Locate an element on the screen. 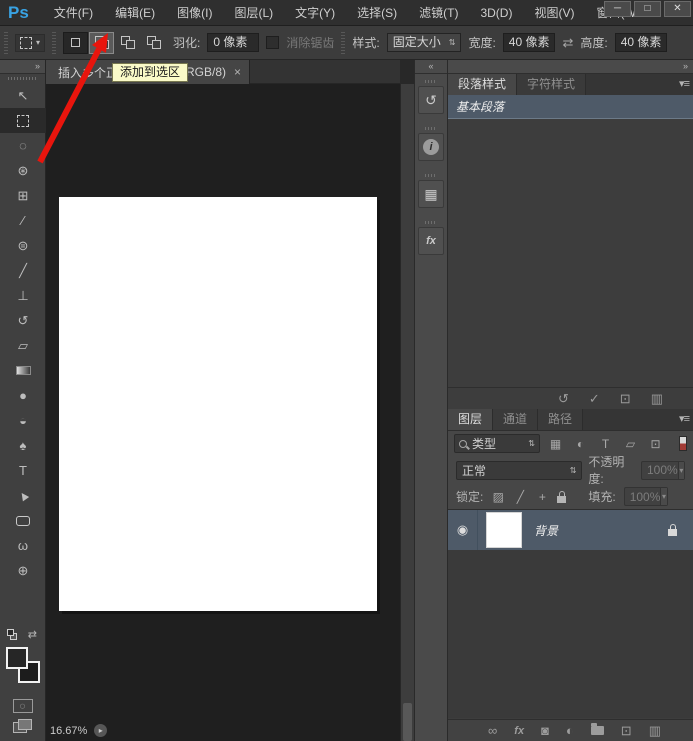  lock-transparent-pixels-icon: ▨ is located at coordinates (498, 497).